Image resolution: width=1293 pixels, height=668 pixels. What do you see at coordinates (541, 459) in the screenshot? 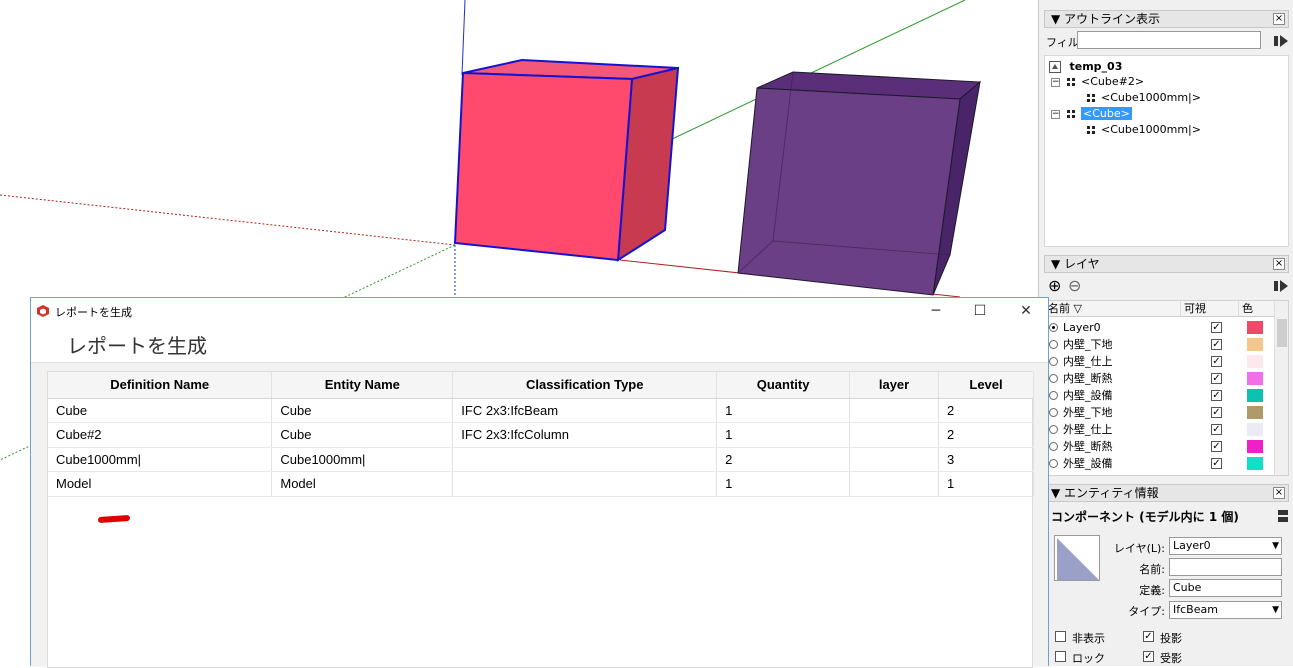
I see `table-row: Cube1000mm| Cube1000mm| 2 3` at bounding box center [541, 459].